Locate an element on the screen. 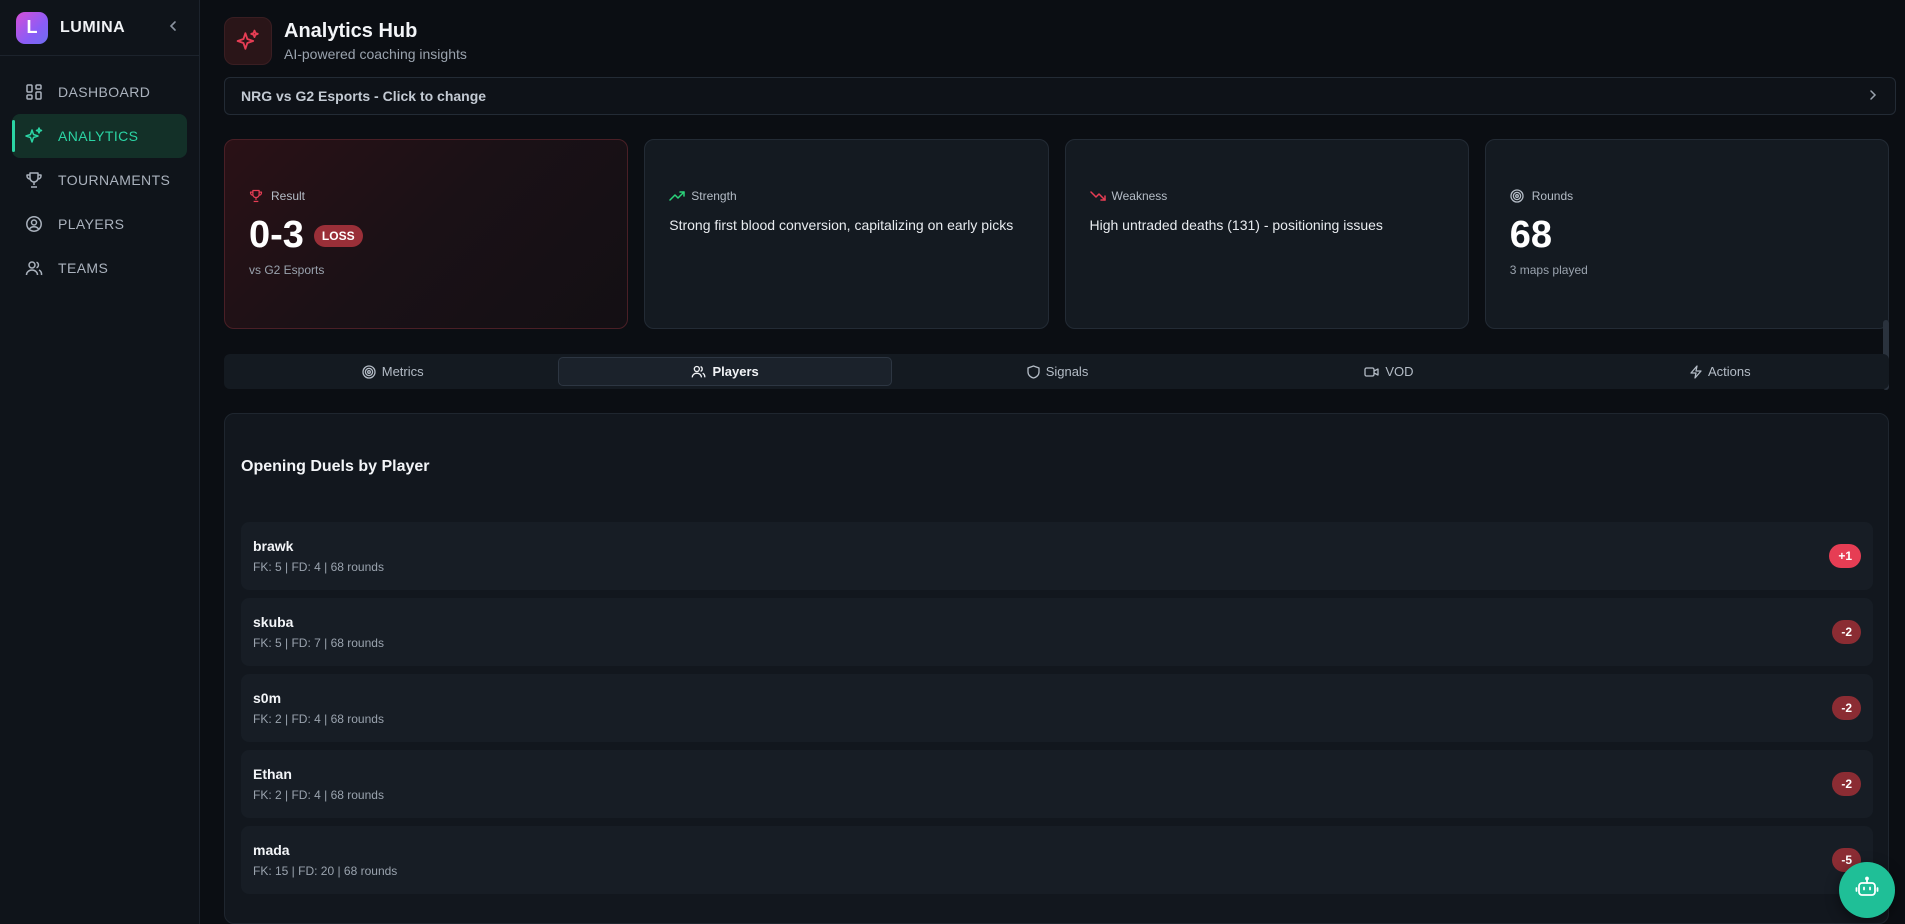 The height and width of the screenshot is (924, 1905). user-circle-icon is located at coordinates (34, 224).